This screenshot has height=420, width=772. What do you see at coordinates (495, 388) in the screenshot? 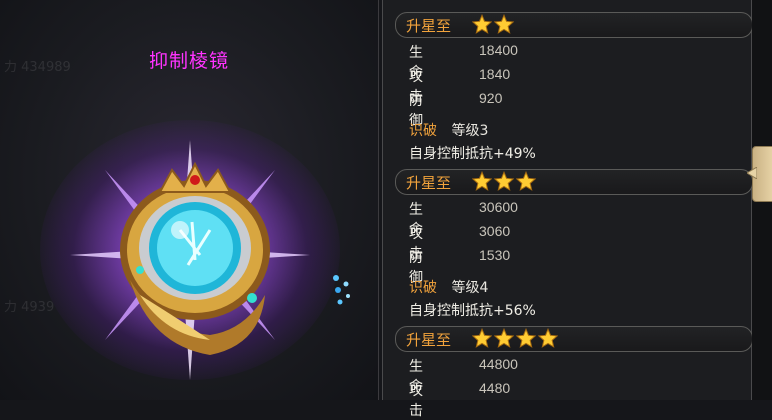
I see `stat-value: 4480` at bounding box center [495, 388].